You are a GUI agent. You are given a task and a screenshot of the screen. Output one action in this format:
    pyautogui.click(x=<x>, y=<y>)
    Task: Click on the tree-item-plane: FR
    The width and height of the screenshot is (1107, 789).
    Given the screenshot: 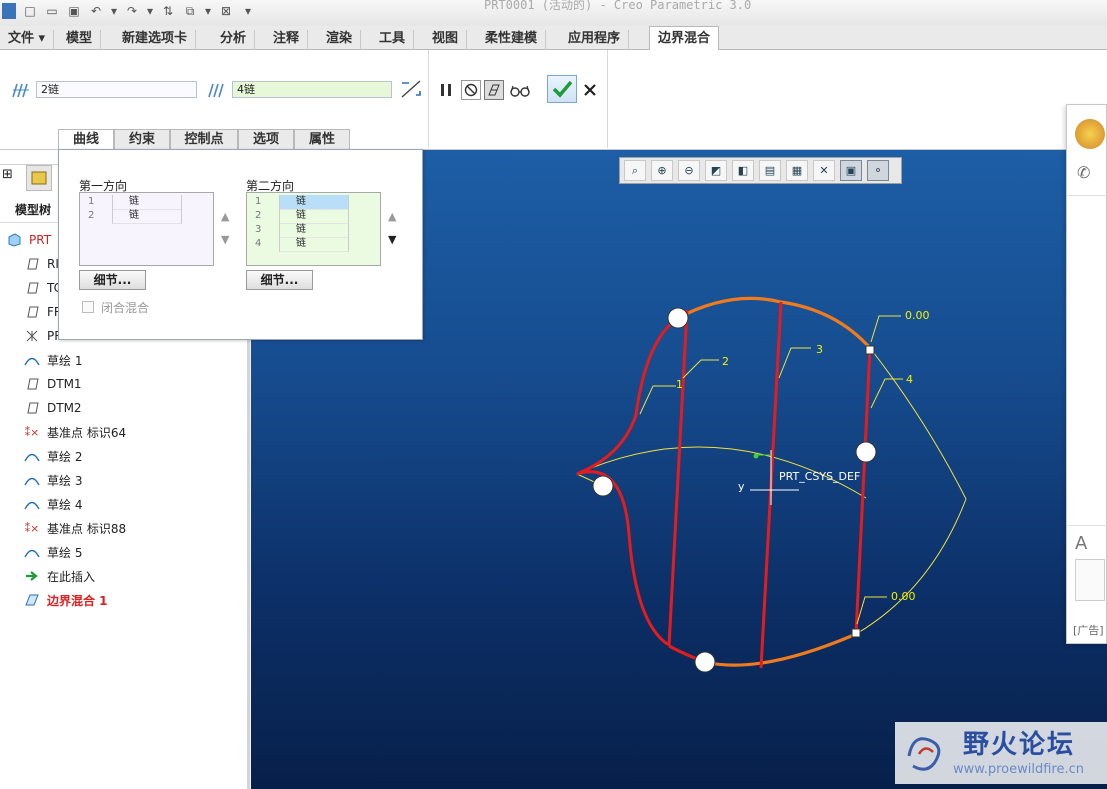 What is the action you would take?
    pyautogui.click(x=43, y=312)
    